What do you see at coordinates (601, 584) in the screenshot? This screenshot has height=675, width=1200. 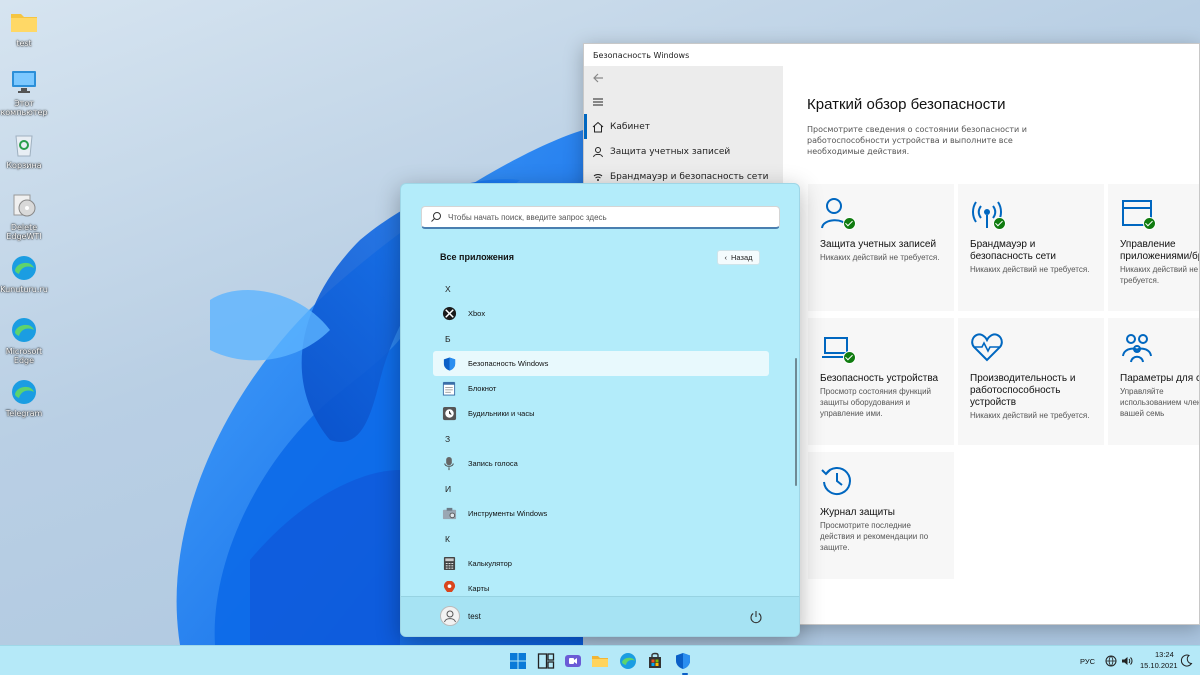 I see `app-item-maps: Карты` at bounding box center [601, 584].